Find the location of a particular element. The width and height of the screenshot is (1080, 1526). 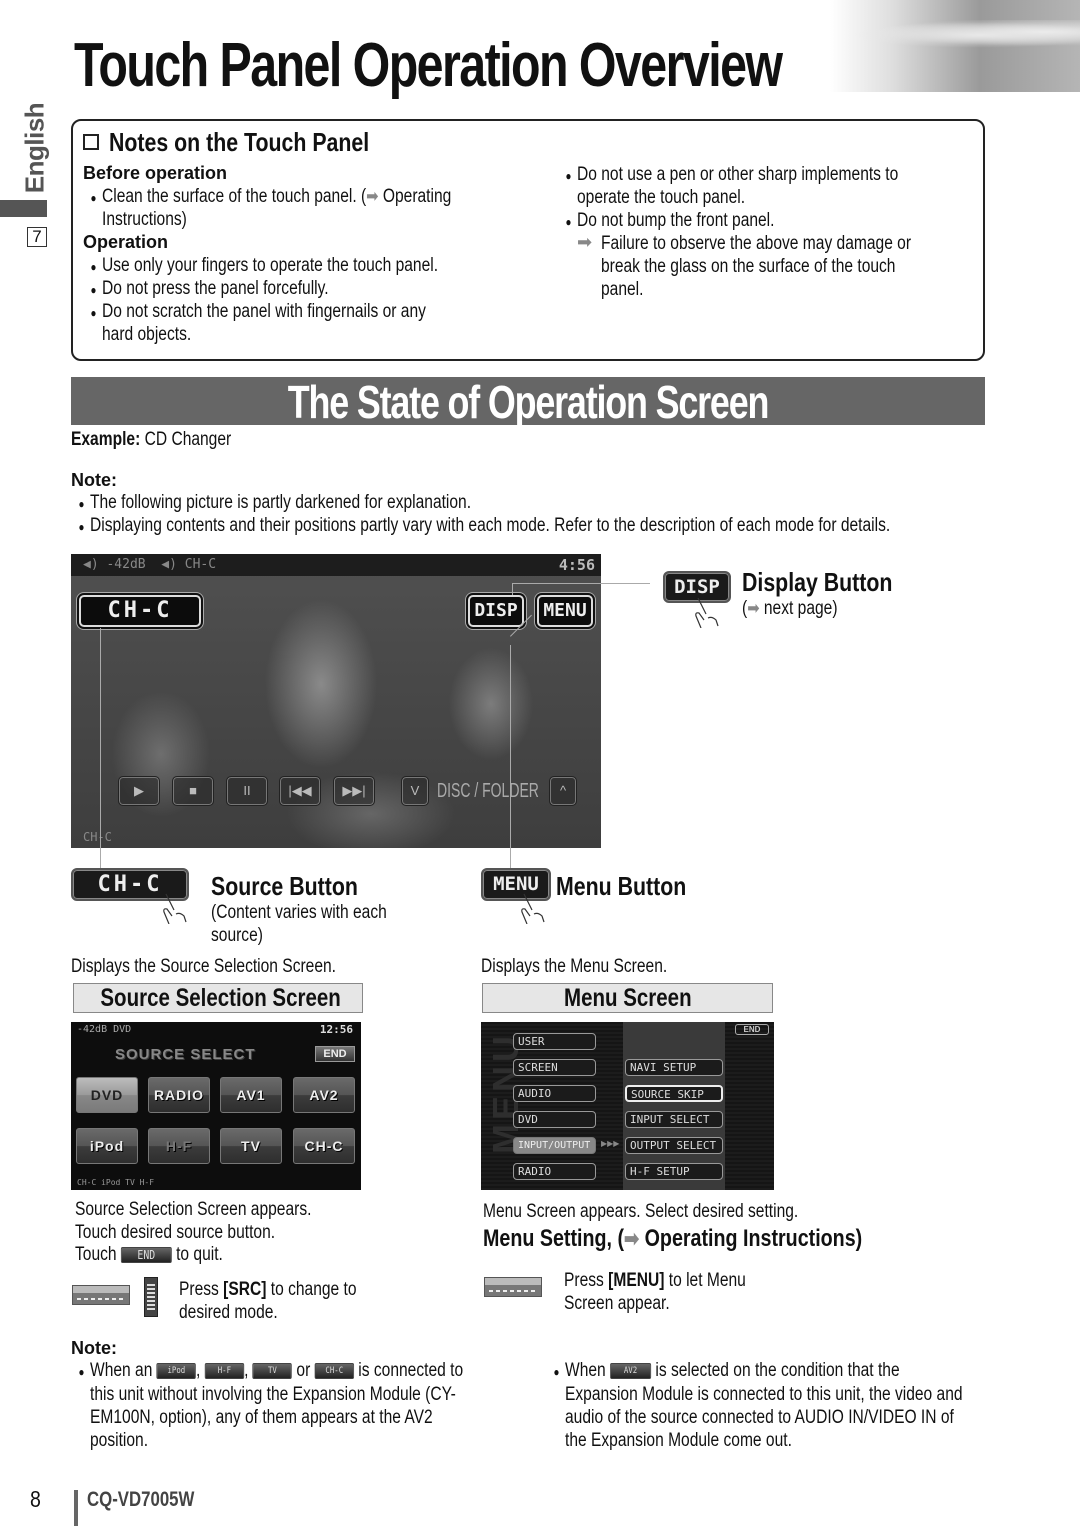

bottom-note-cont: position. is located at coordinates (119, 1440).